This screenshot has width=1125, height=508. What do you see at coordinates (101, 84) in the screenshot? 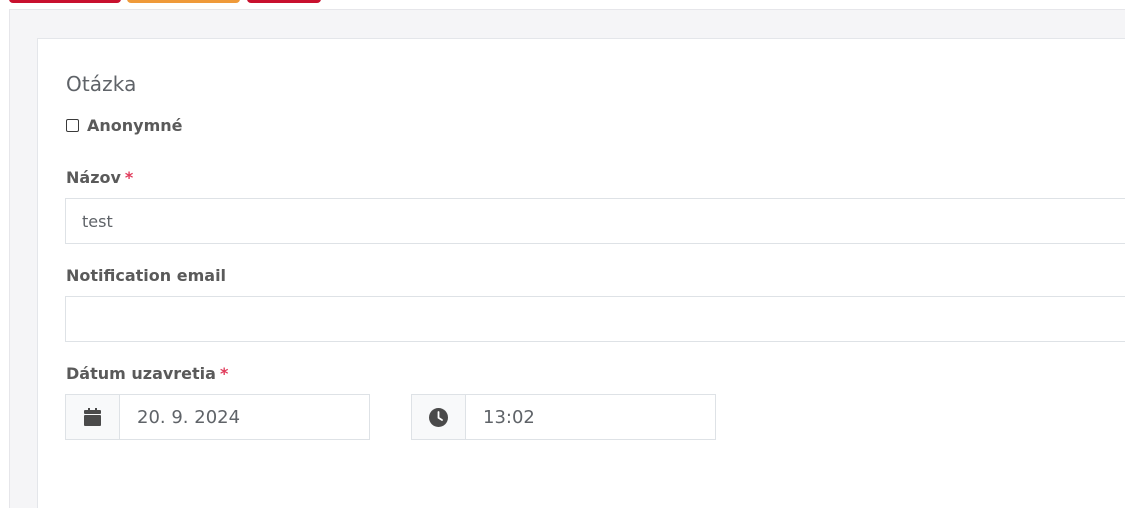
I see `form-title: Otázka` at bounding box center [101, 84].